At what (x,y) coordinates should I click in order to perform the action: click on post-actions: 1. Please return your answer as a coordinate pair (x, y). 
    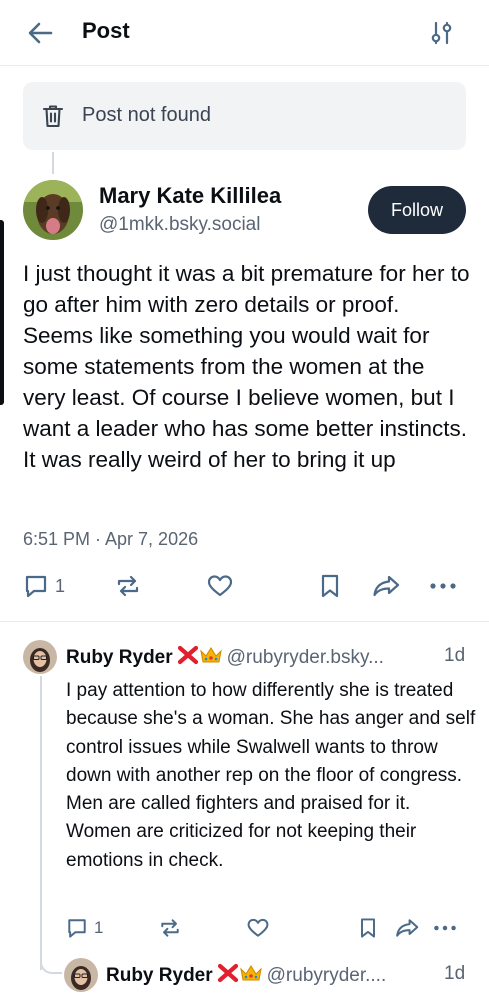
    Looking at the image, I should click on (244, 586).